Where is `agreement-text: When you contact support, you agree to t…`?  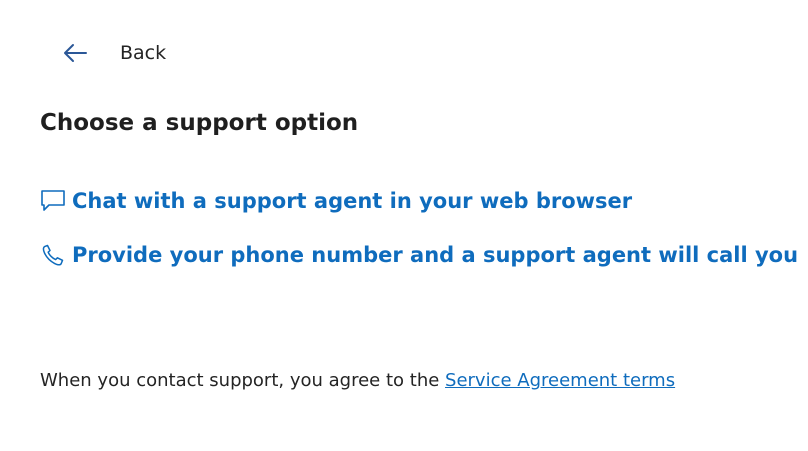
agreement-text: When you contact support, you agree to t… is located at coordinates (243, 380).